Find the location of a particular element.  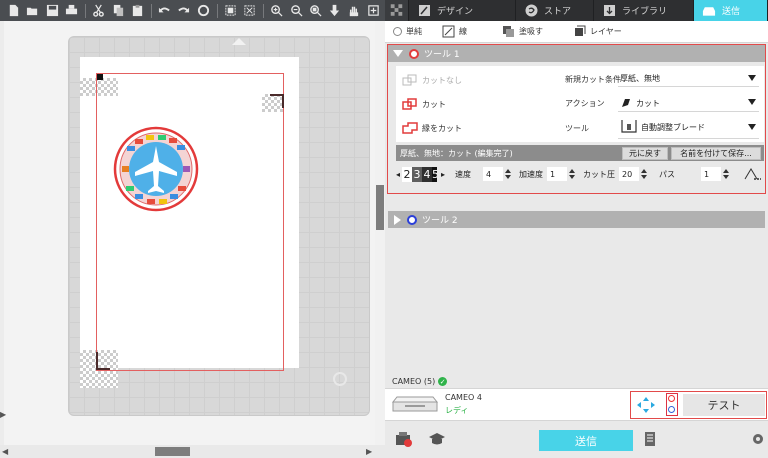

redo-icon is located at coordinates (183, 11).